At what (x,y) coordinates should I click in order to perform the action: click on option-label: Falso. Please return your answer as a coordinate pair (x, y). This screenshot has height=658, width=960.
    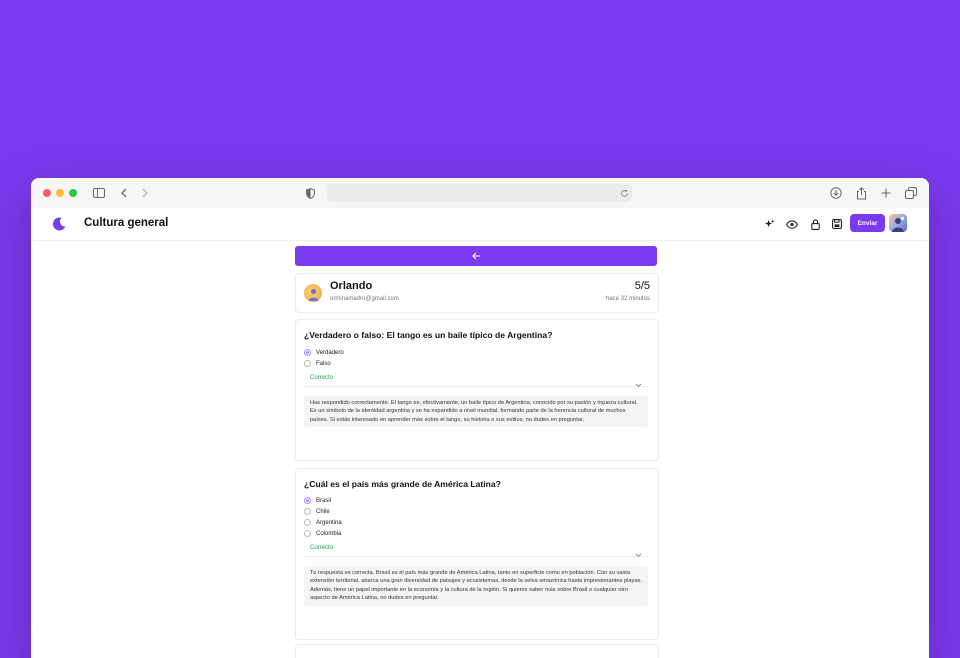
    Looking at the image, I should click on (323, 363).